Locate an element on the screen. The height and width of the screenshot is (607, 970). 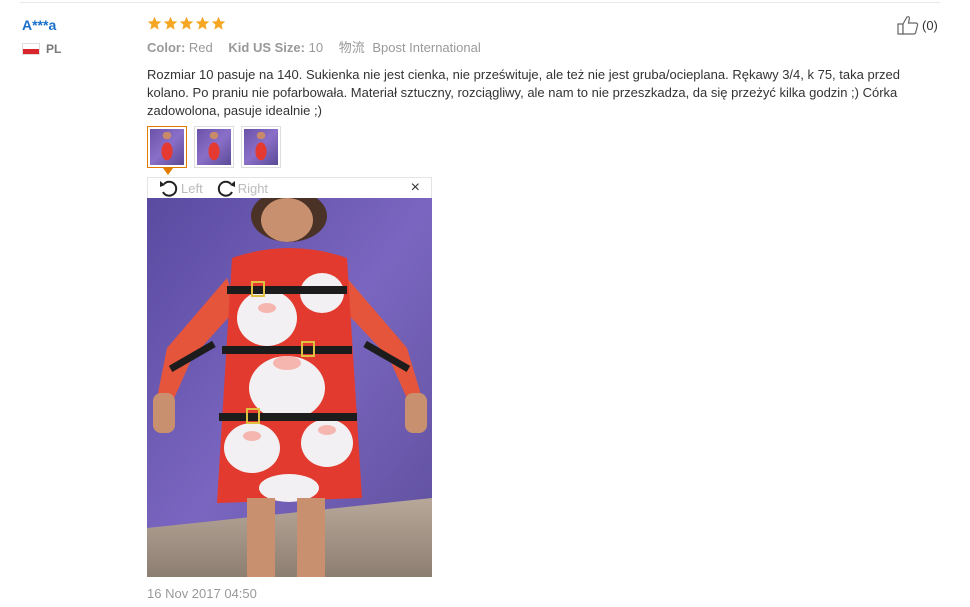
rotate-right-icon is located at coordinates (226, 188).